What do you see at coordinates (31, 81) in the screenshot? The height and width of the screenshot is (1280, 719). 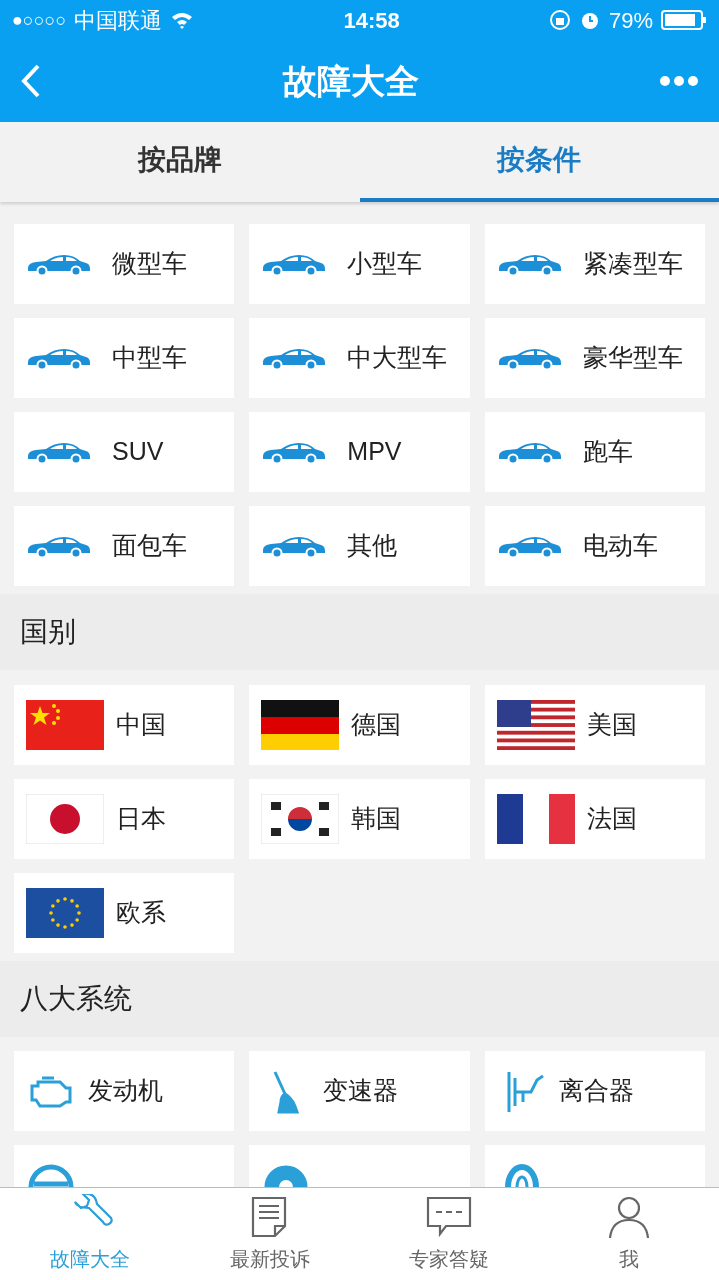 I see `back-icon` at bounding box center [31, 81].